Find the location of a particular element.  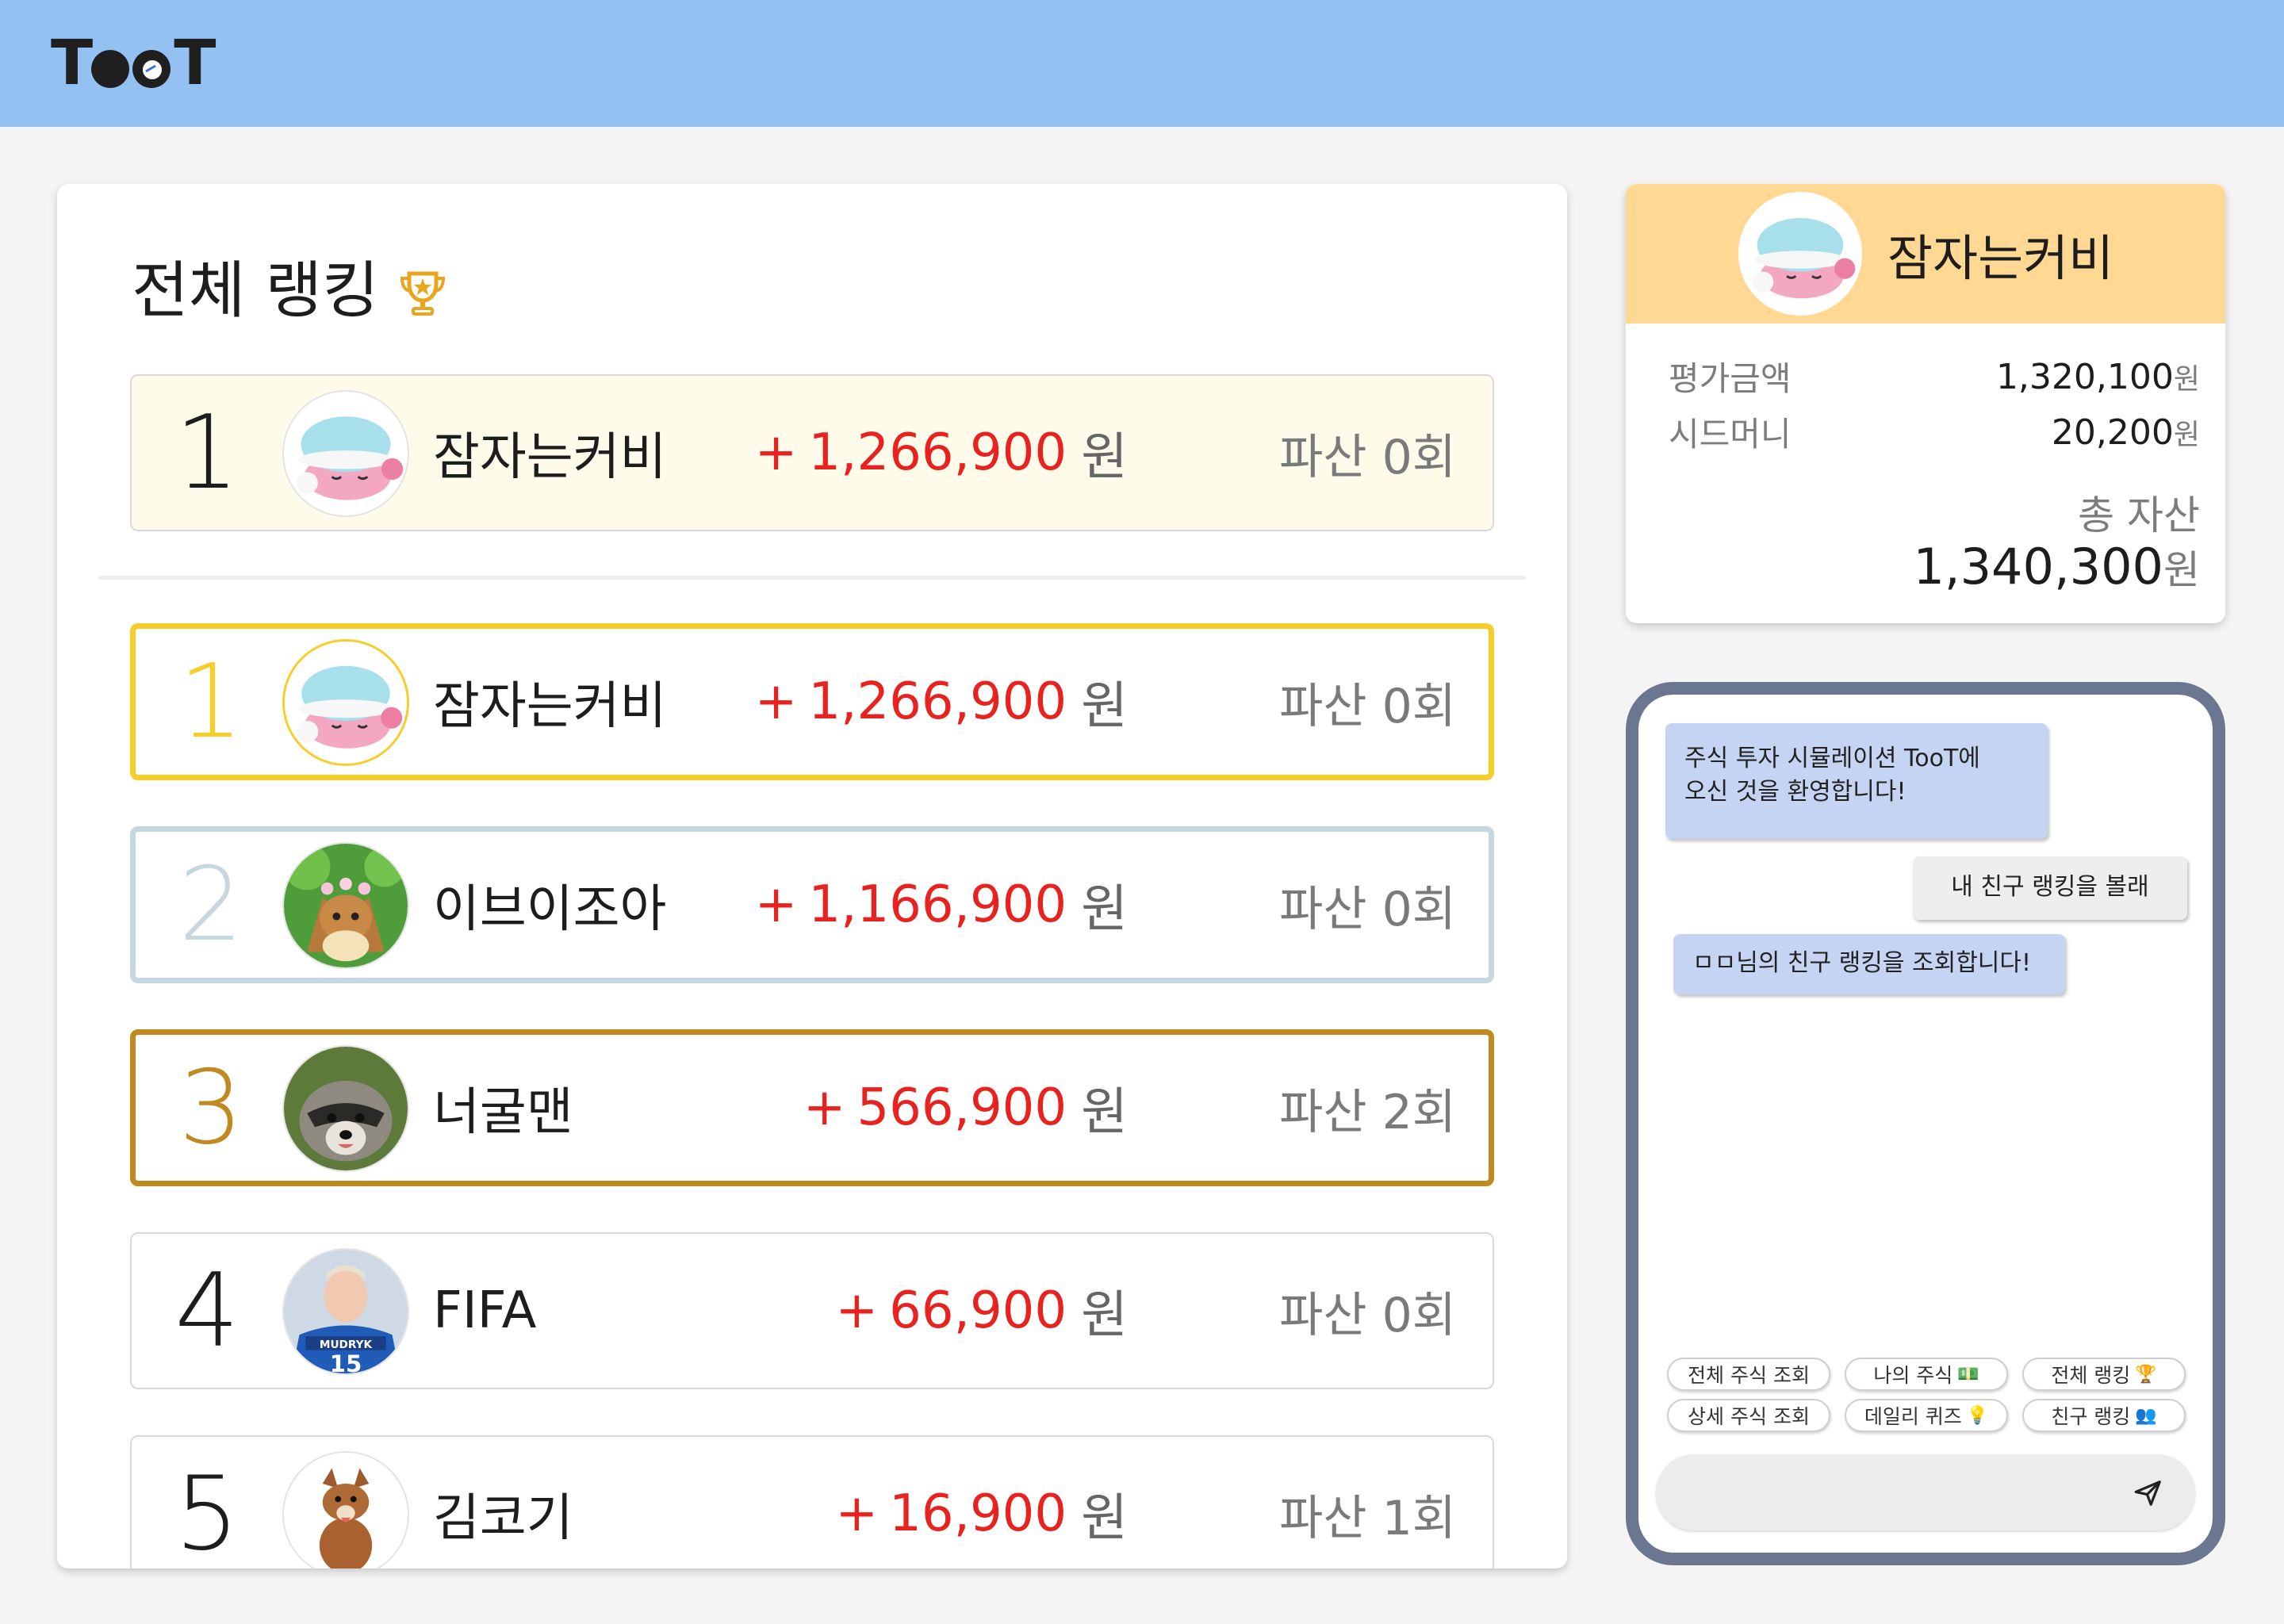

eval-row: 평가금액 1,320,100원 is located at coordinates (1934, 376).